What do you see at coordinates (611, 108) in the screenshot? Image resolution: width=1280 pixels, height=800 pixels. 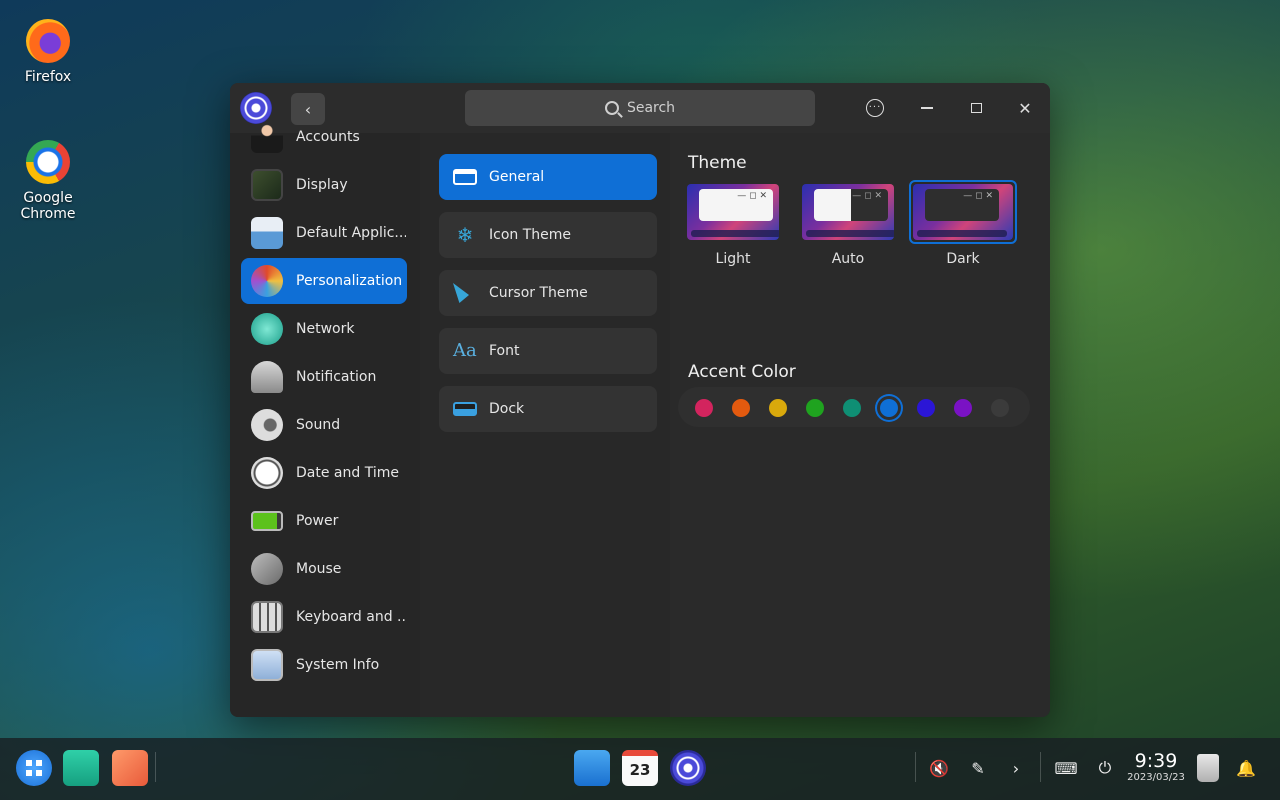 I see `search-icon` at bounding box center [611, 108].